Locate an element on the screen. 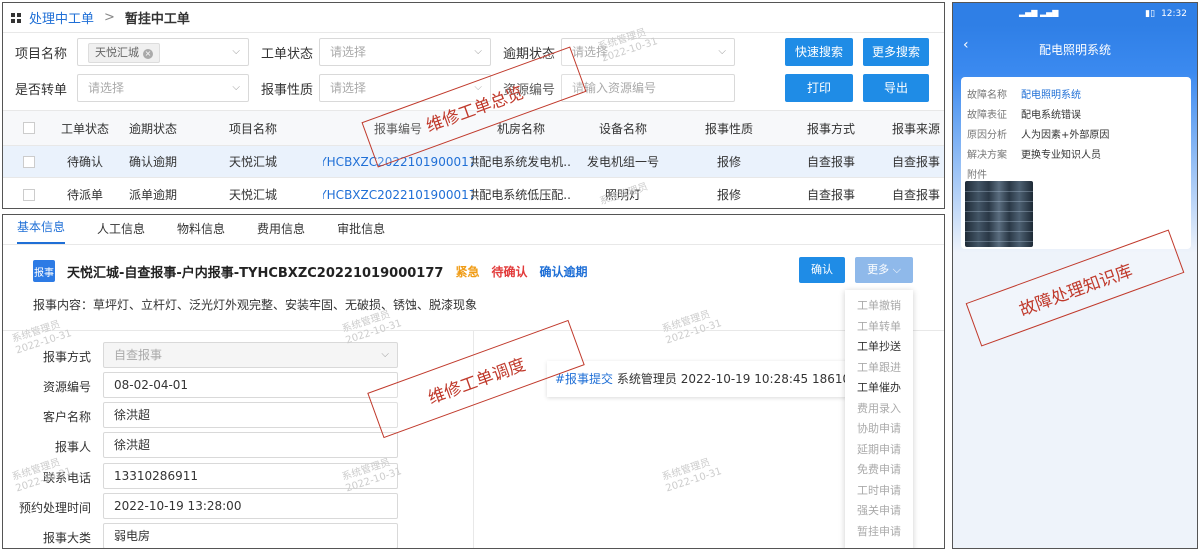 The width and height of the screenshot is (1201, 552). mobile-status-bar: ▂▄▆ ▂▄▆ ▮▯ 12:32 is located at coordinates (1075, 14).